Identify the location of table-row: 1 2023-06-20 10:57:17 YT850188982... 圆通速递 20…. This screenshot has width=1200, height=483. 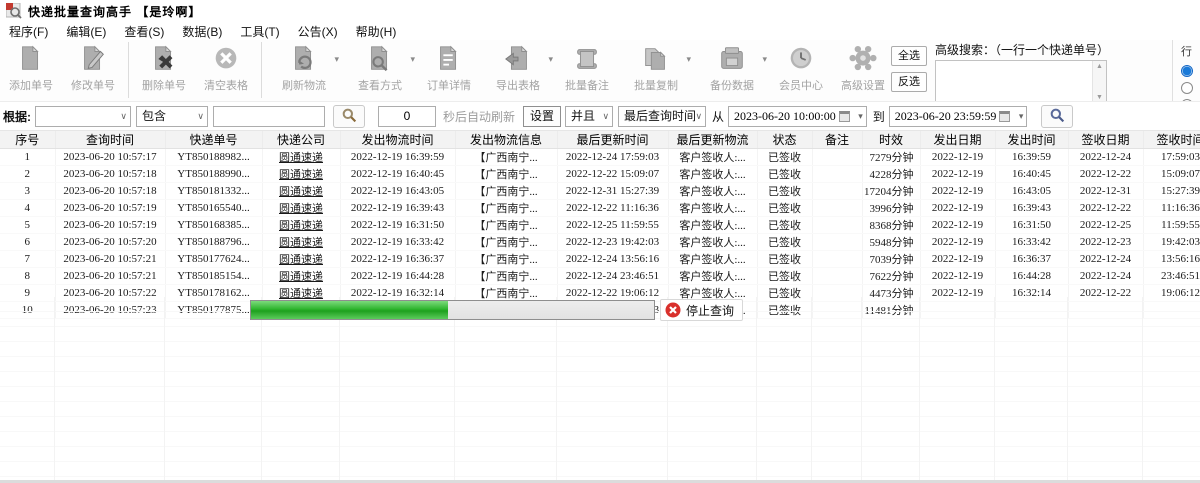
(600, 157).